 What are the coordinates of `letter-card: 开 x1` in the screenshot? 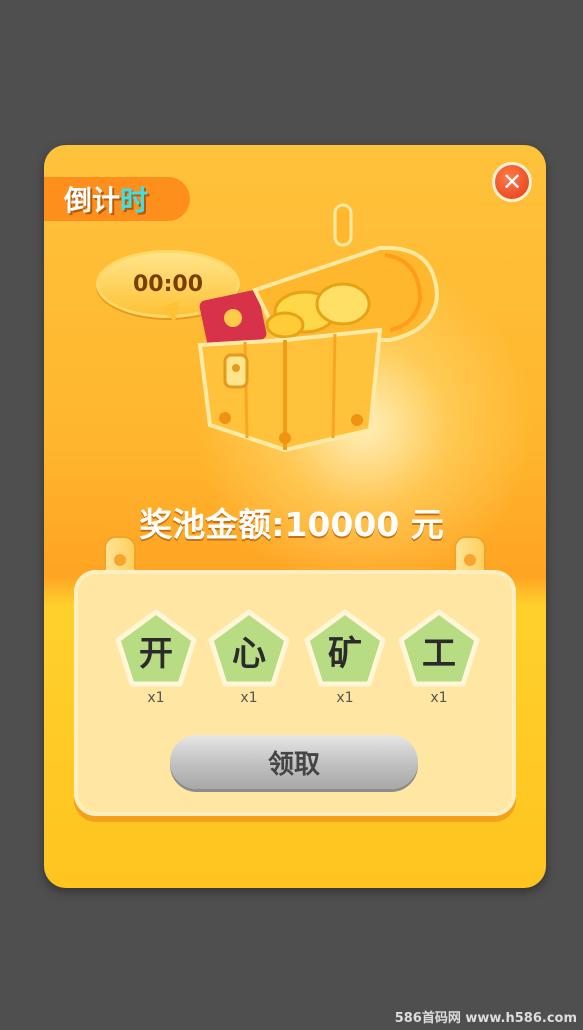 It's located at (156, 657).